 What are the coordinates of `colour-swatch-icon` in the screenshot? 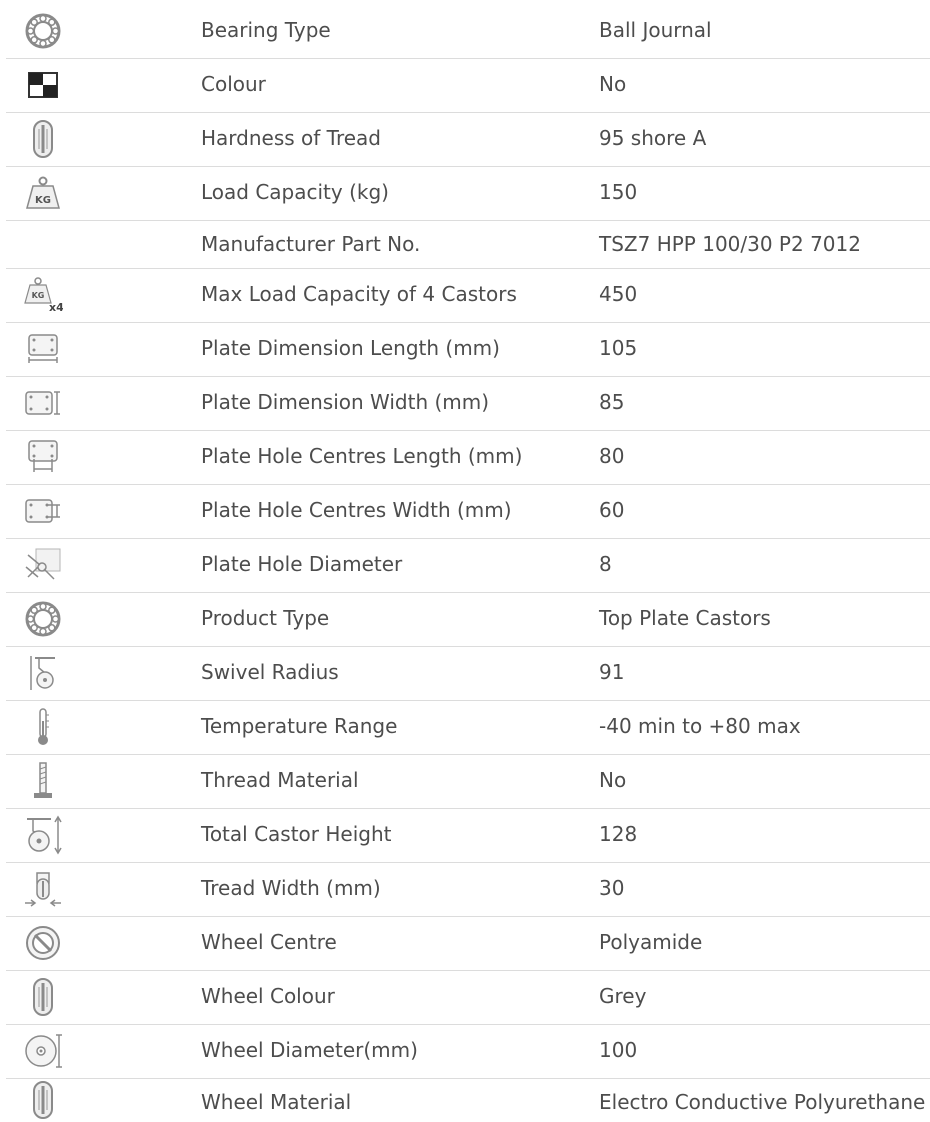 It's located at (43, 85).